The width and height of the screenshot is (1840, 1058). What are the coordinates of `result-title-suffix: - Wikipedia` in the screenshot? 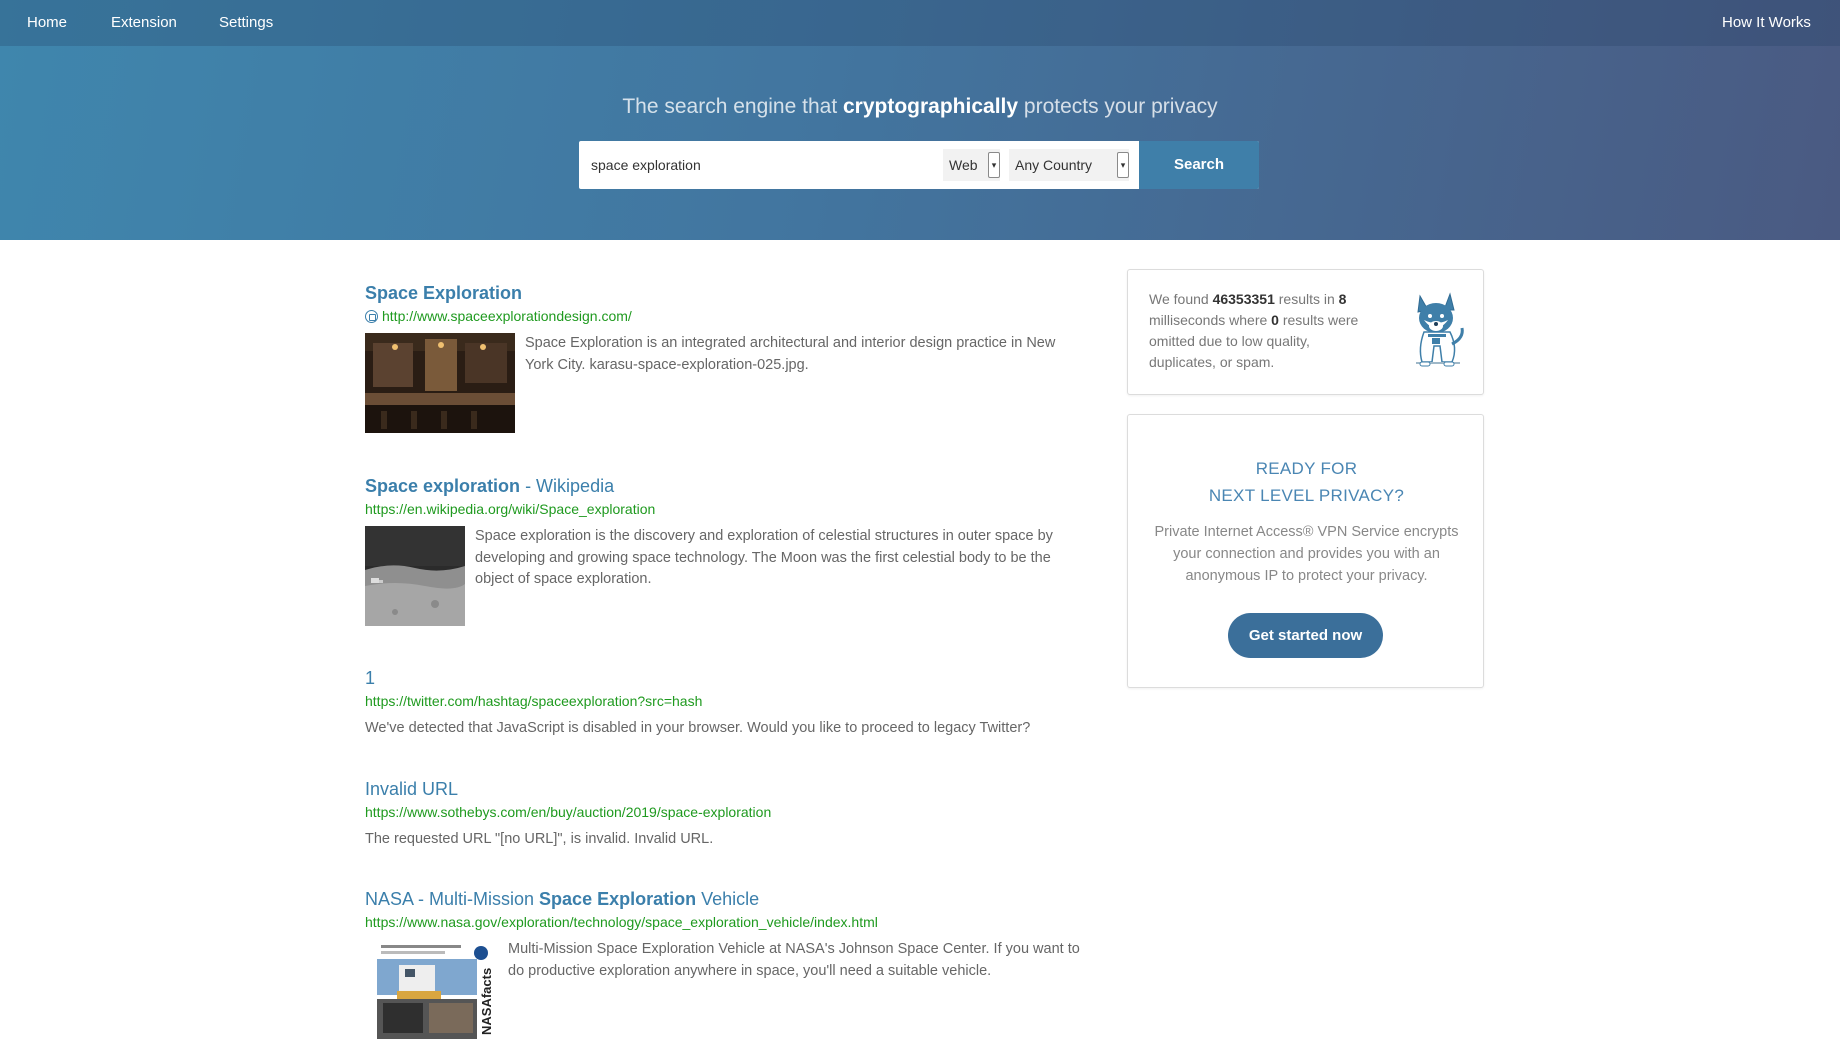 It's located at (567, 486).